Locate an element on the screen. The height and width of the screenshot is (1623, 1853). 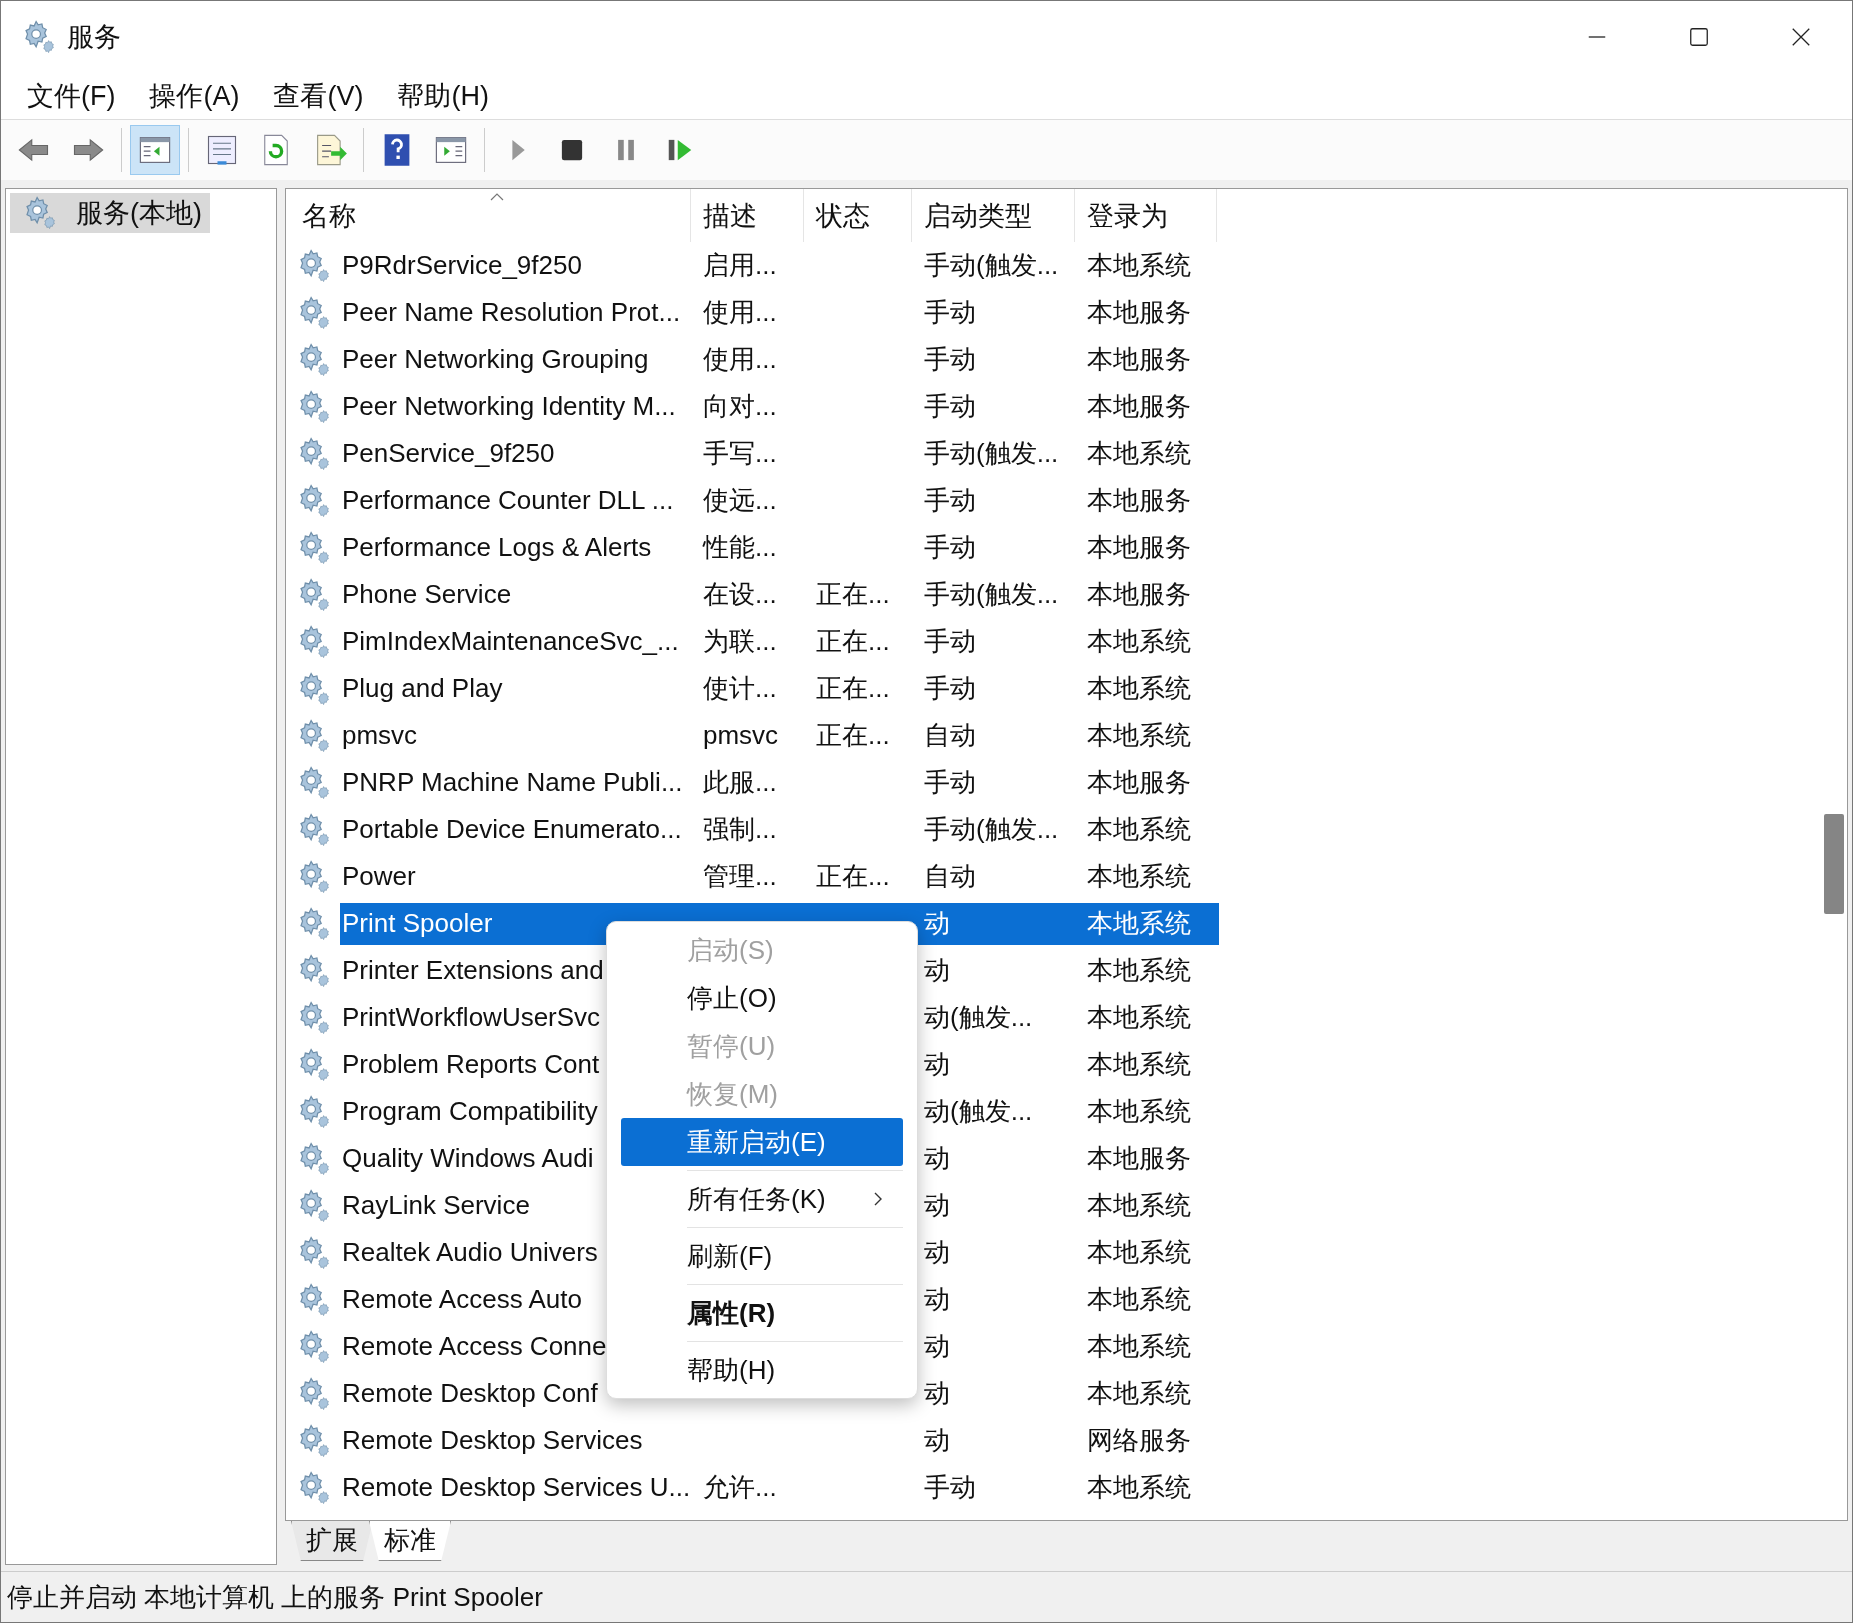
menu-item: 刷新(F) is located at coordinates (762, 1256).